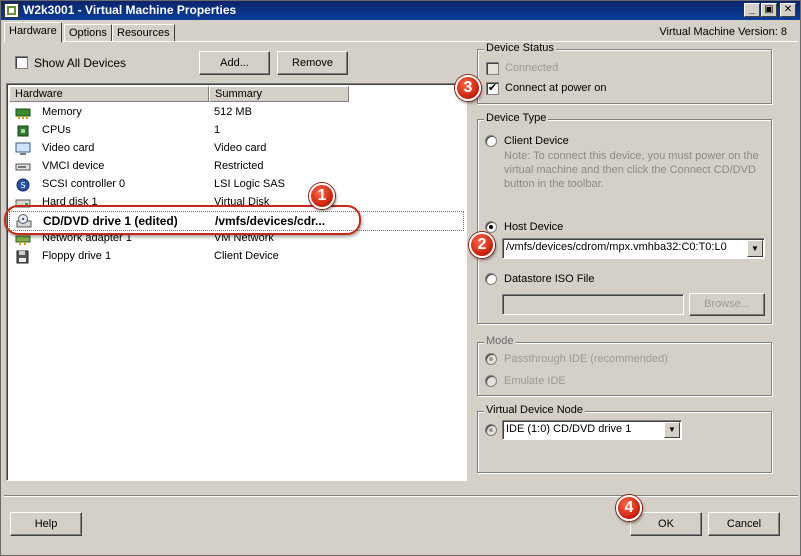 The image size is (801, 556). Describe the element at coordinates (752, 10) in the screenshot. I see `minimize-button: _` at that location.